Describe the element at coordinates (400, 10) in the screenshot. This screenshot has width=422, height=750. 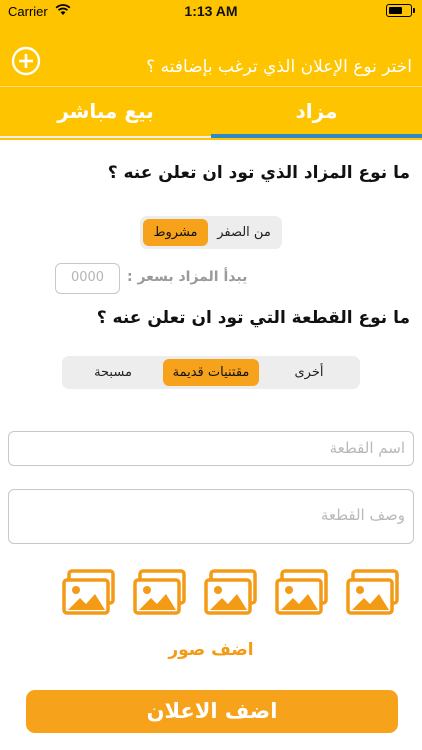
I see `battery-icon` at that location.